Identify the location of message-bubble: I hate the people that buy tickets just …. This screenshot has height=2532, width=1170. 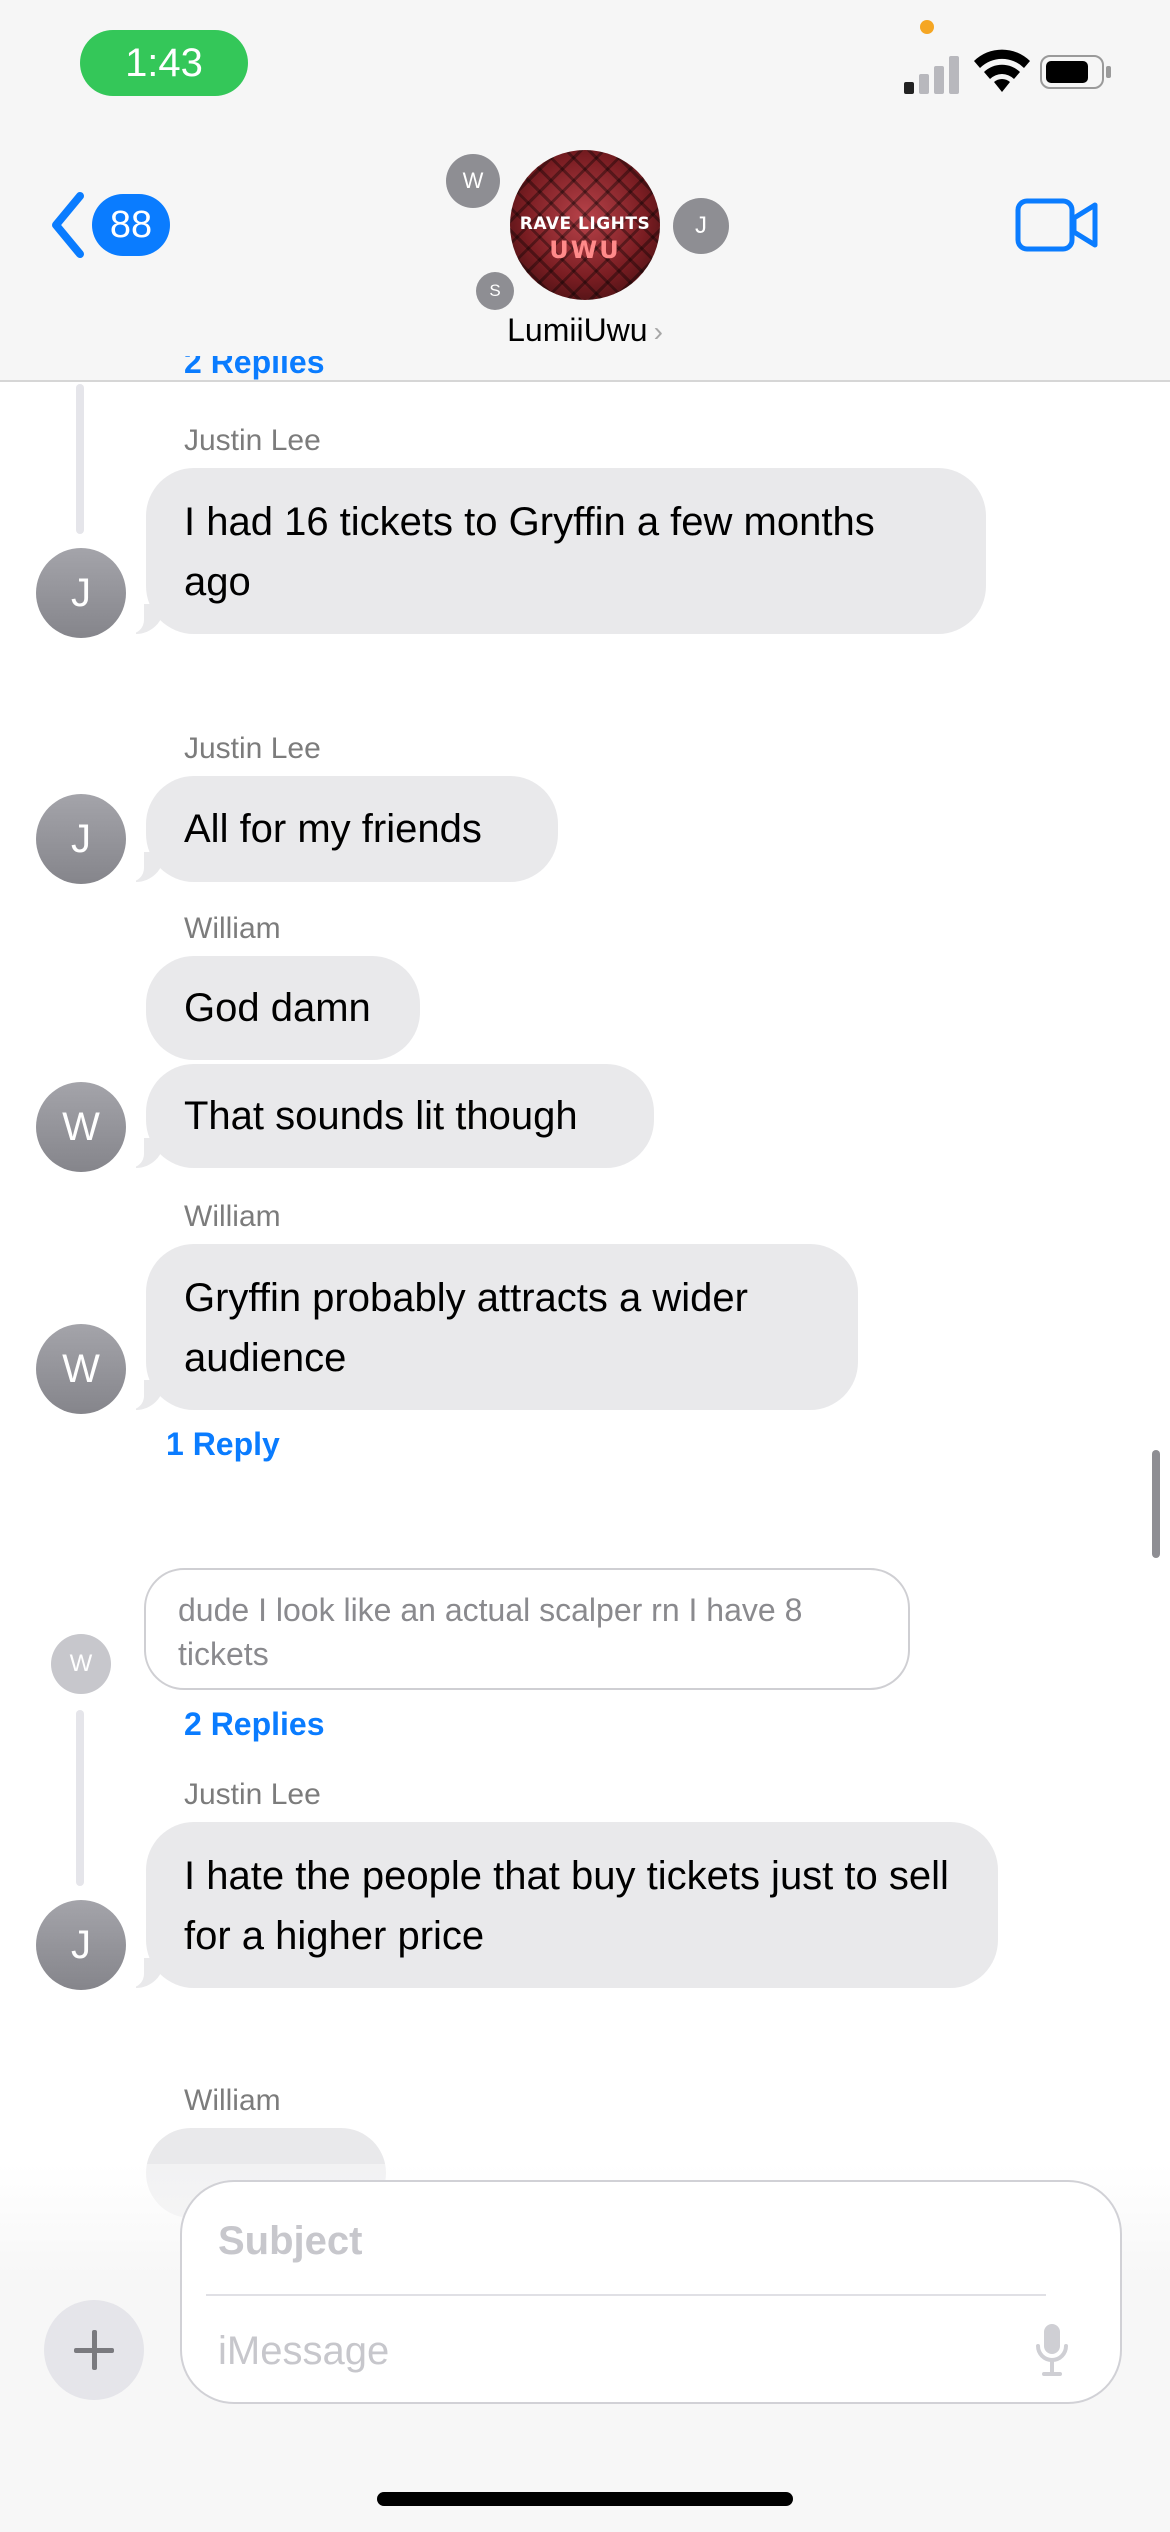
(572, 1905).